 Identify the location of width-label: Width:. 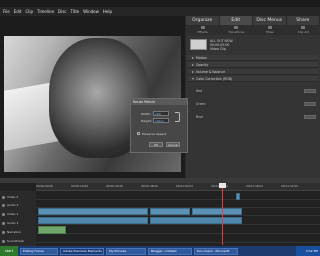
(146, 114).